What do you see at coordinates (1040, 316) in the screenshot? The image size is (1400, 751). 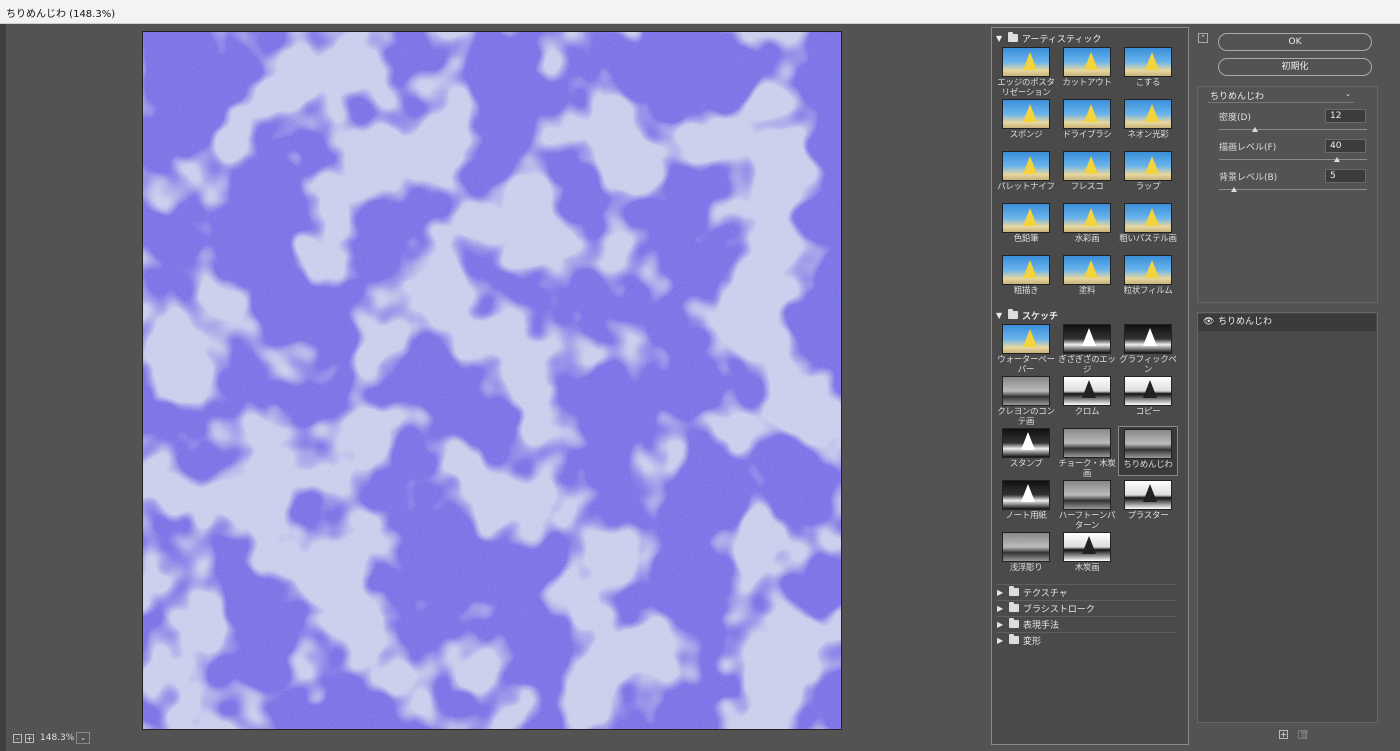 I see `category-label: スケッチ` at bounding box center [1040, 316].